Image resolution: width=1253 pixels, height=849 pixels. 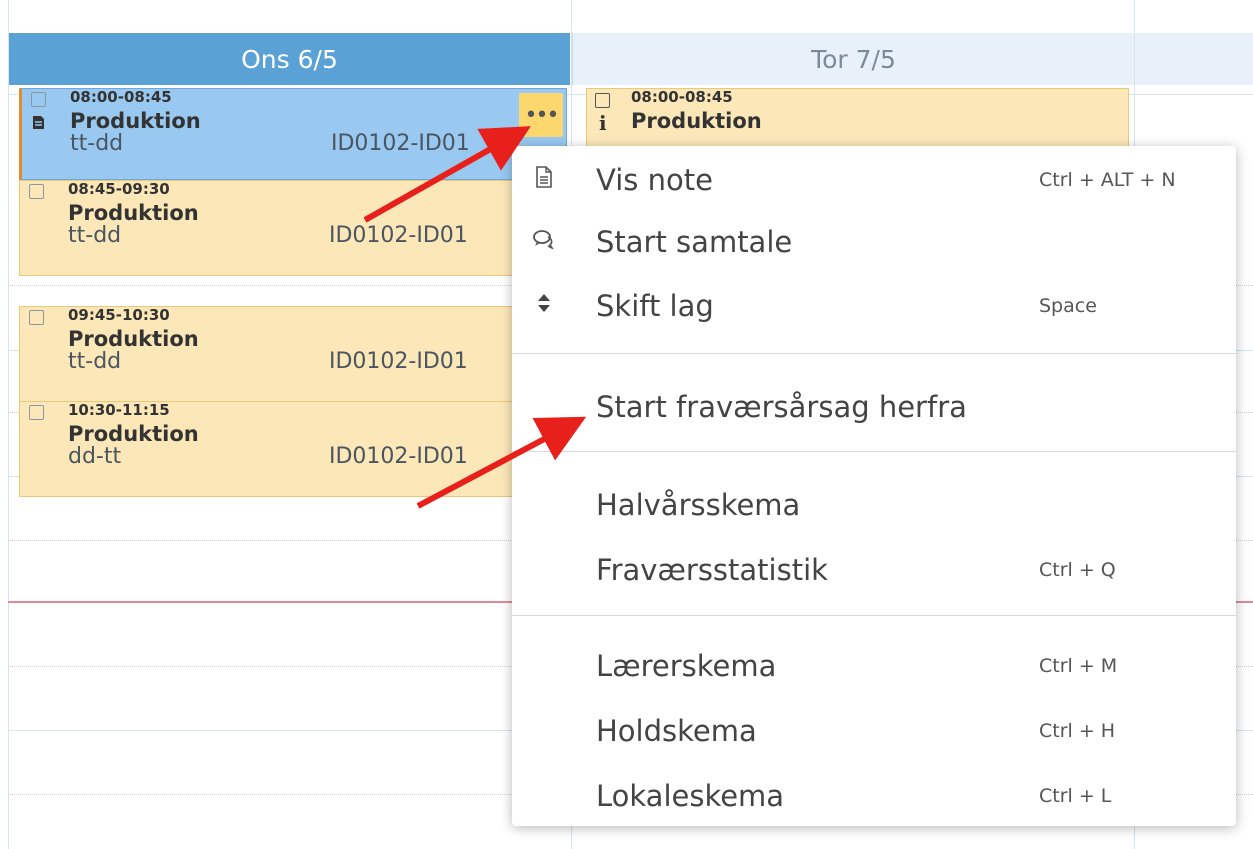 What do you see at coordinates (119, 189) in the screenshot?
I see `event-time: 08:45-09:30` at bounding box center [119, 189].